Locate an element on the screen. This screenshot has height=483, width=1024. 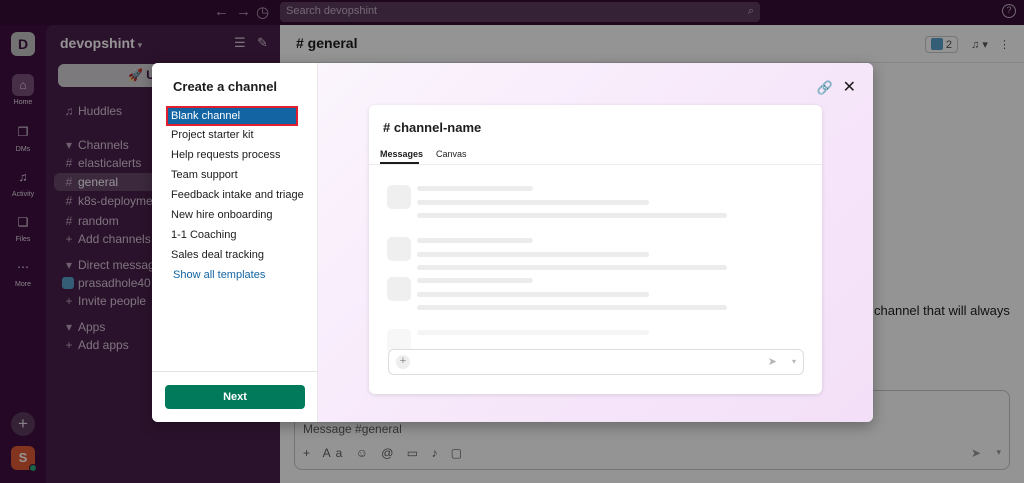
preview-tab-messages: Messages is located at coordinates (402, 154).